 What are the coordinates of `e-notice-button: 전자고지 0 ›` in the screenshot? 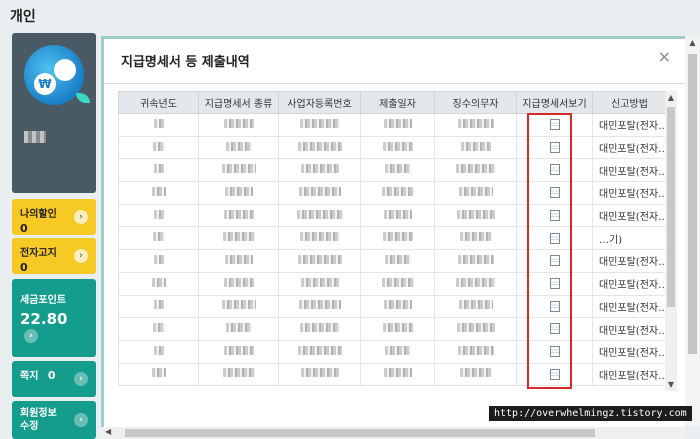 It's located at (54, 256).